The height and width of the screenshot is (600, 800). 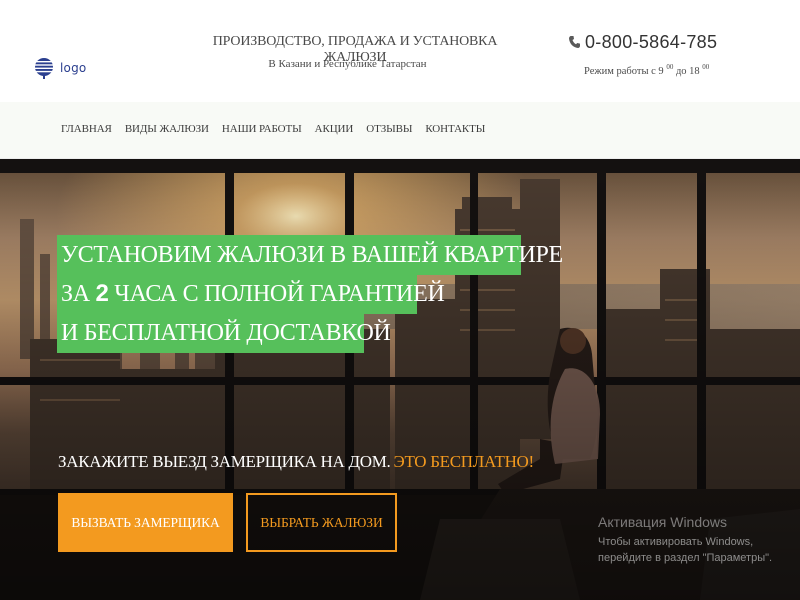 What do you see at coordinates (389, 129) in the screenshot?
I see `nav-item-reviews: ОТЗЫВЫ` at bounding box center [389, 129].